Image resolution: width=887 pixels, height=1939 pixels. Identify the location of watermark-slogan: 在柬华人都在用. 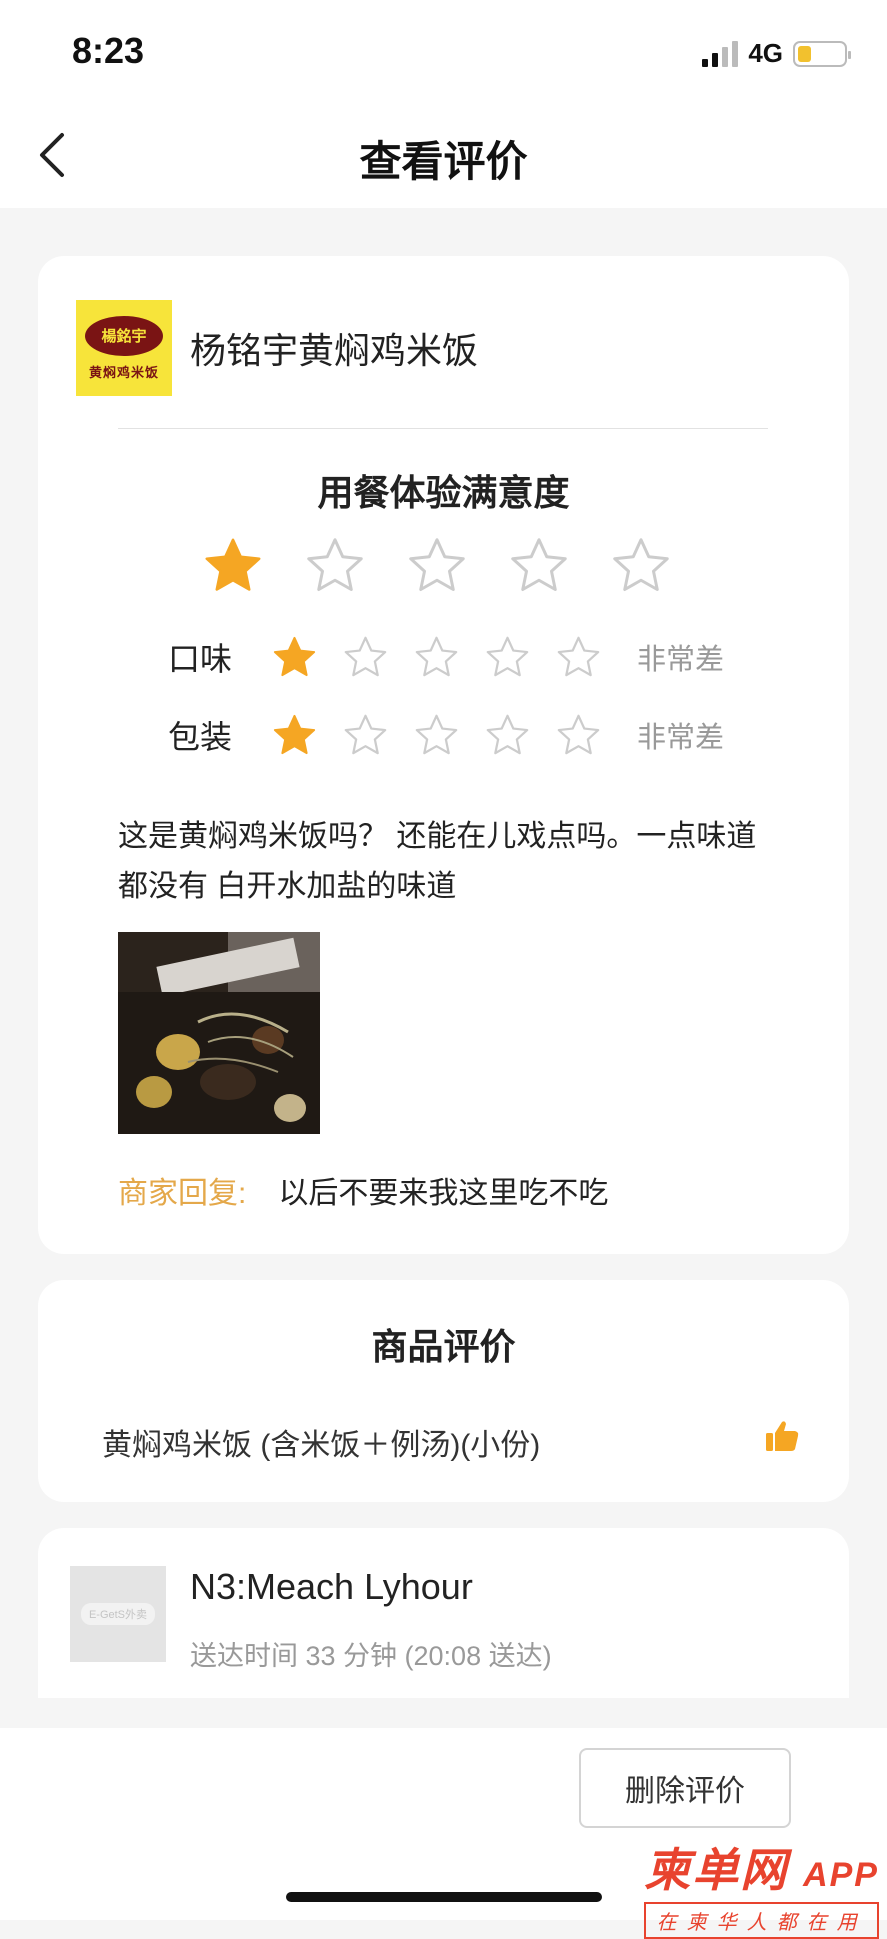
(761, 1920).